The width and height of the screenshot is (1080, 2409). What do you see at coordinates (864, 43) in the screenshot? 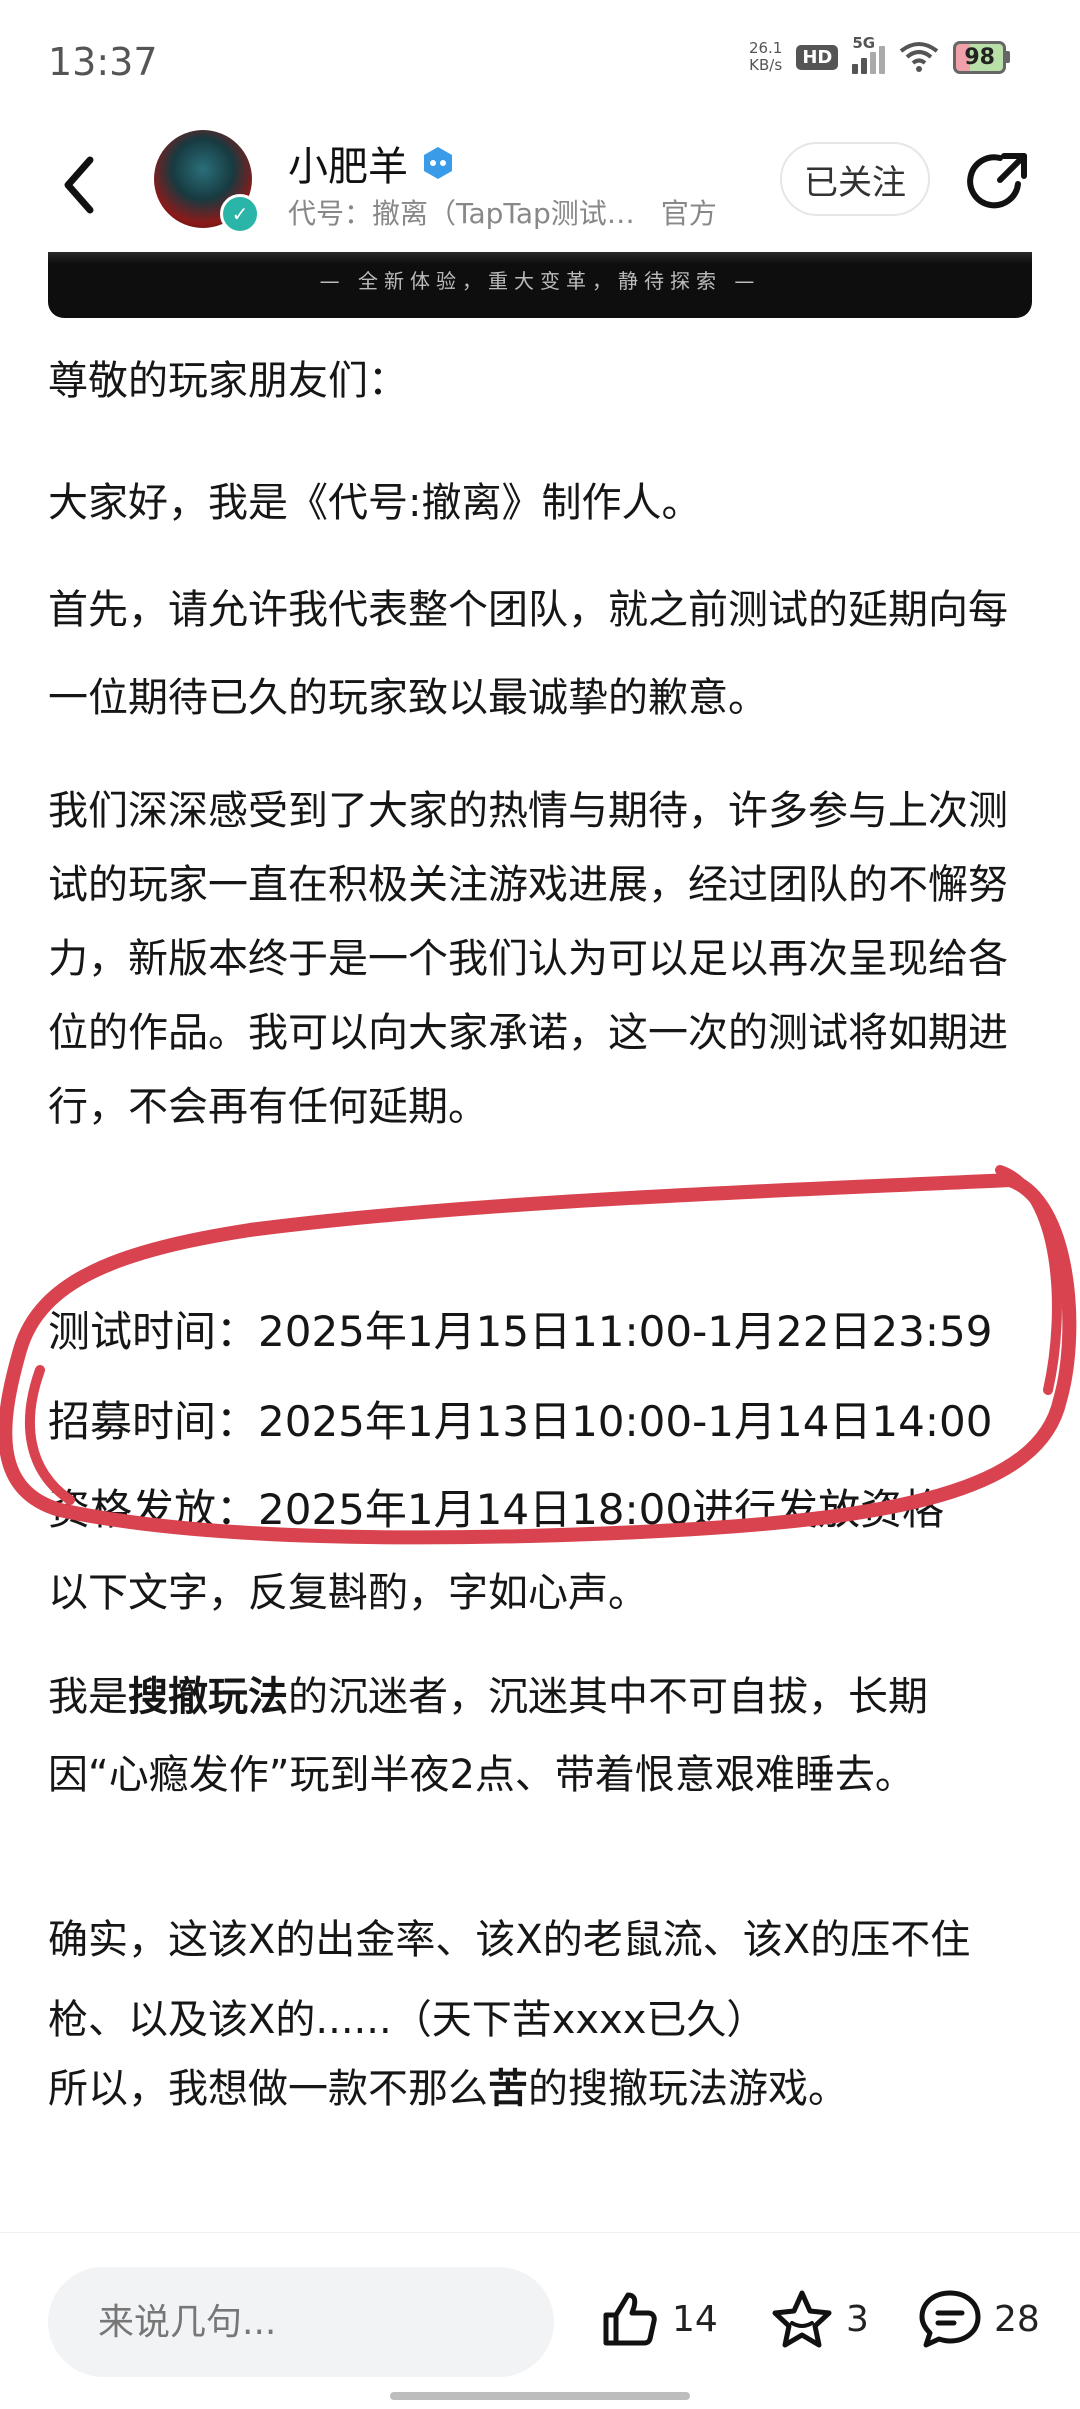
I see `network-type: 5G` at bounding box center [864, 43].